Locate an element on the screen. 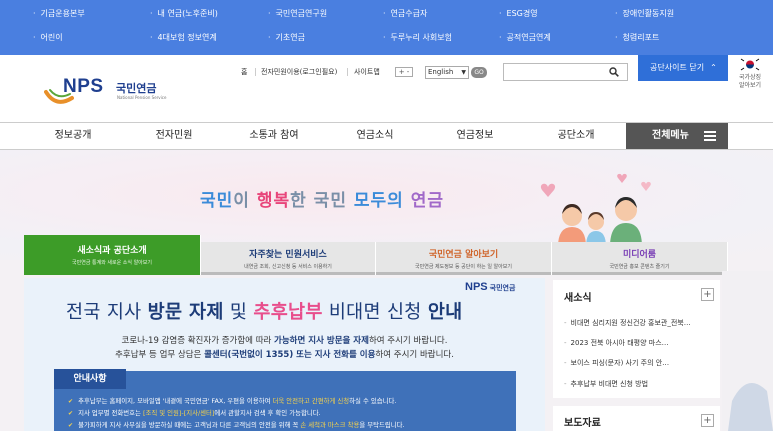 Image resolution: width=773 pixels, height=431 pixels. desc-part: 가능하면 지사 방문을 자제 is located at coordinates (321, 341).